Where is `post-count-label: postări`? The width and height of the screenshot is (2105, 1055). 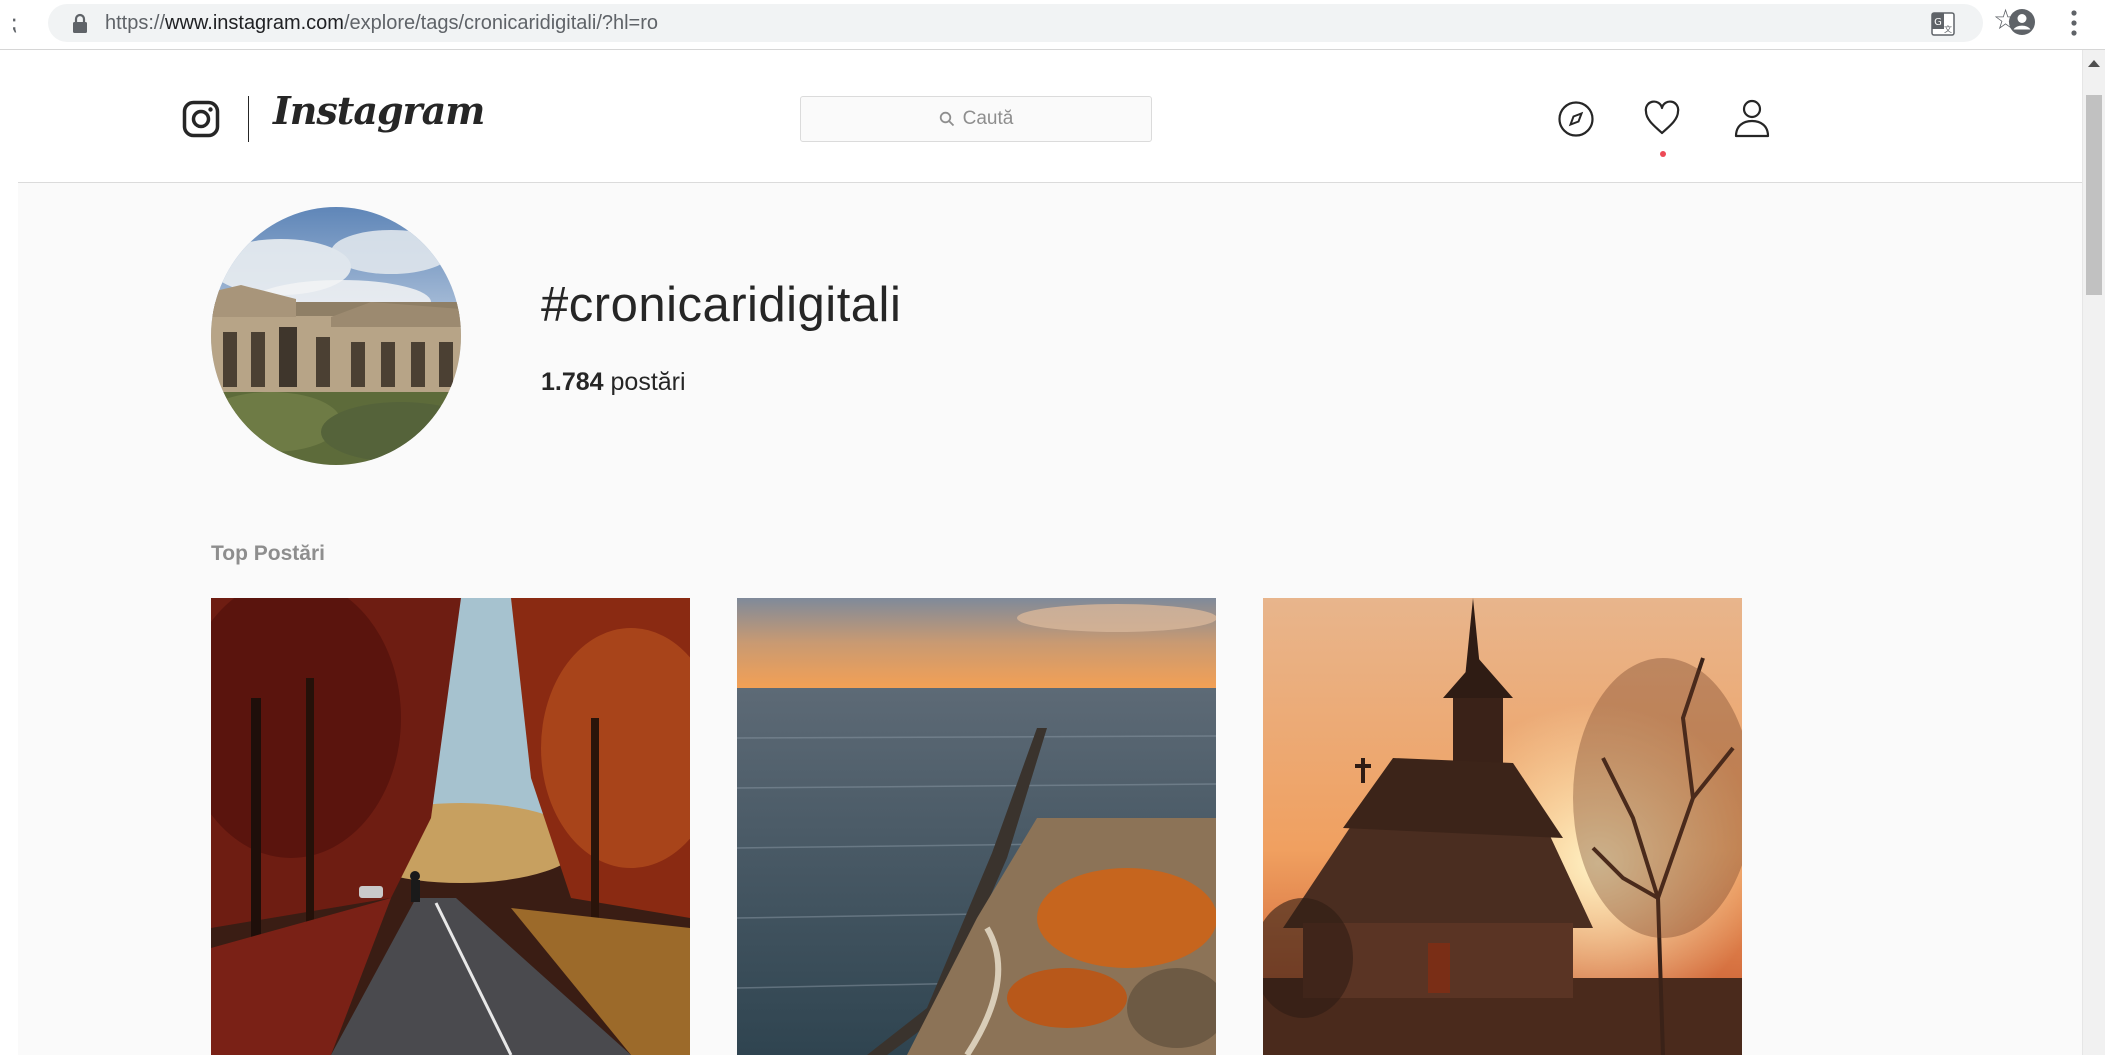
post-count-label: postări is located at coordinates (644, 382).